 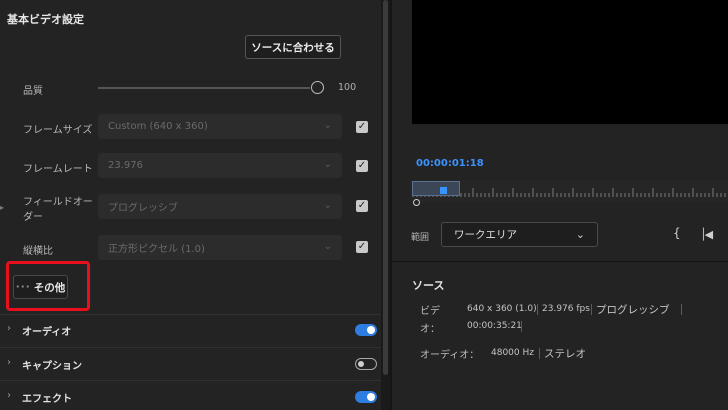 I want to click on aspect-select: 正方形ピクセル (1.0) ⌄, so click(x=220, y=247).